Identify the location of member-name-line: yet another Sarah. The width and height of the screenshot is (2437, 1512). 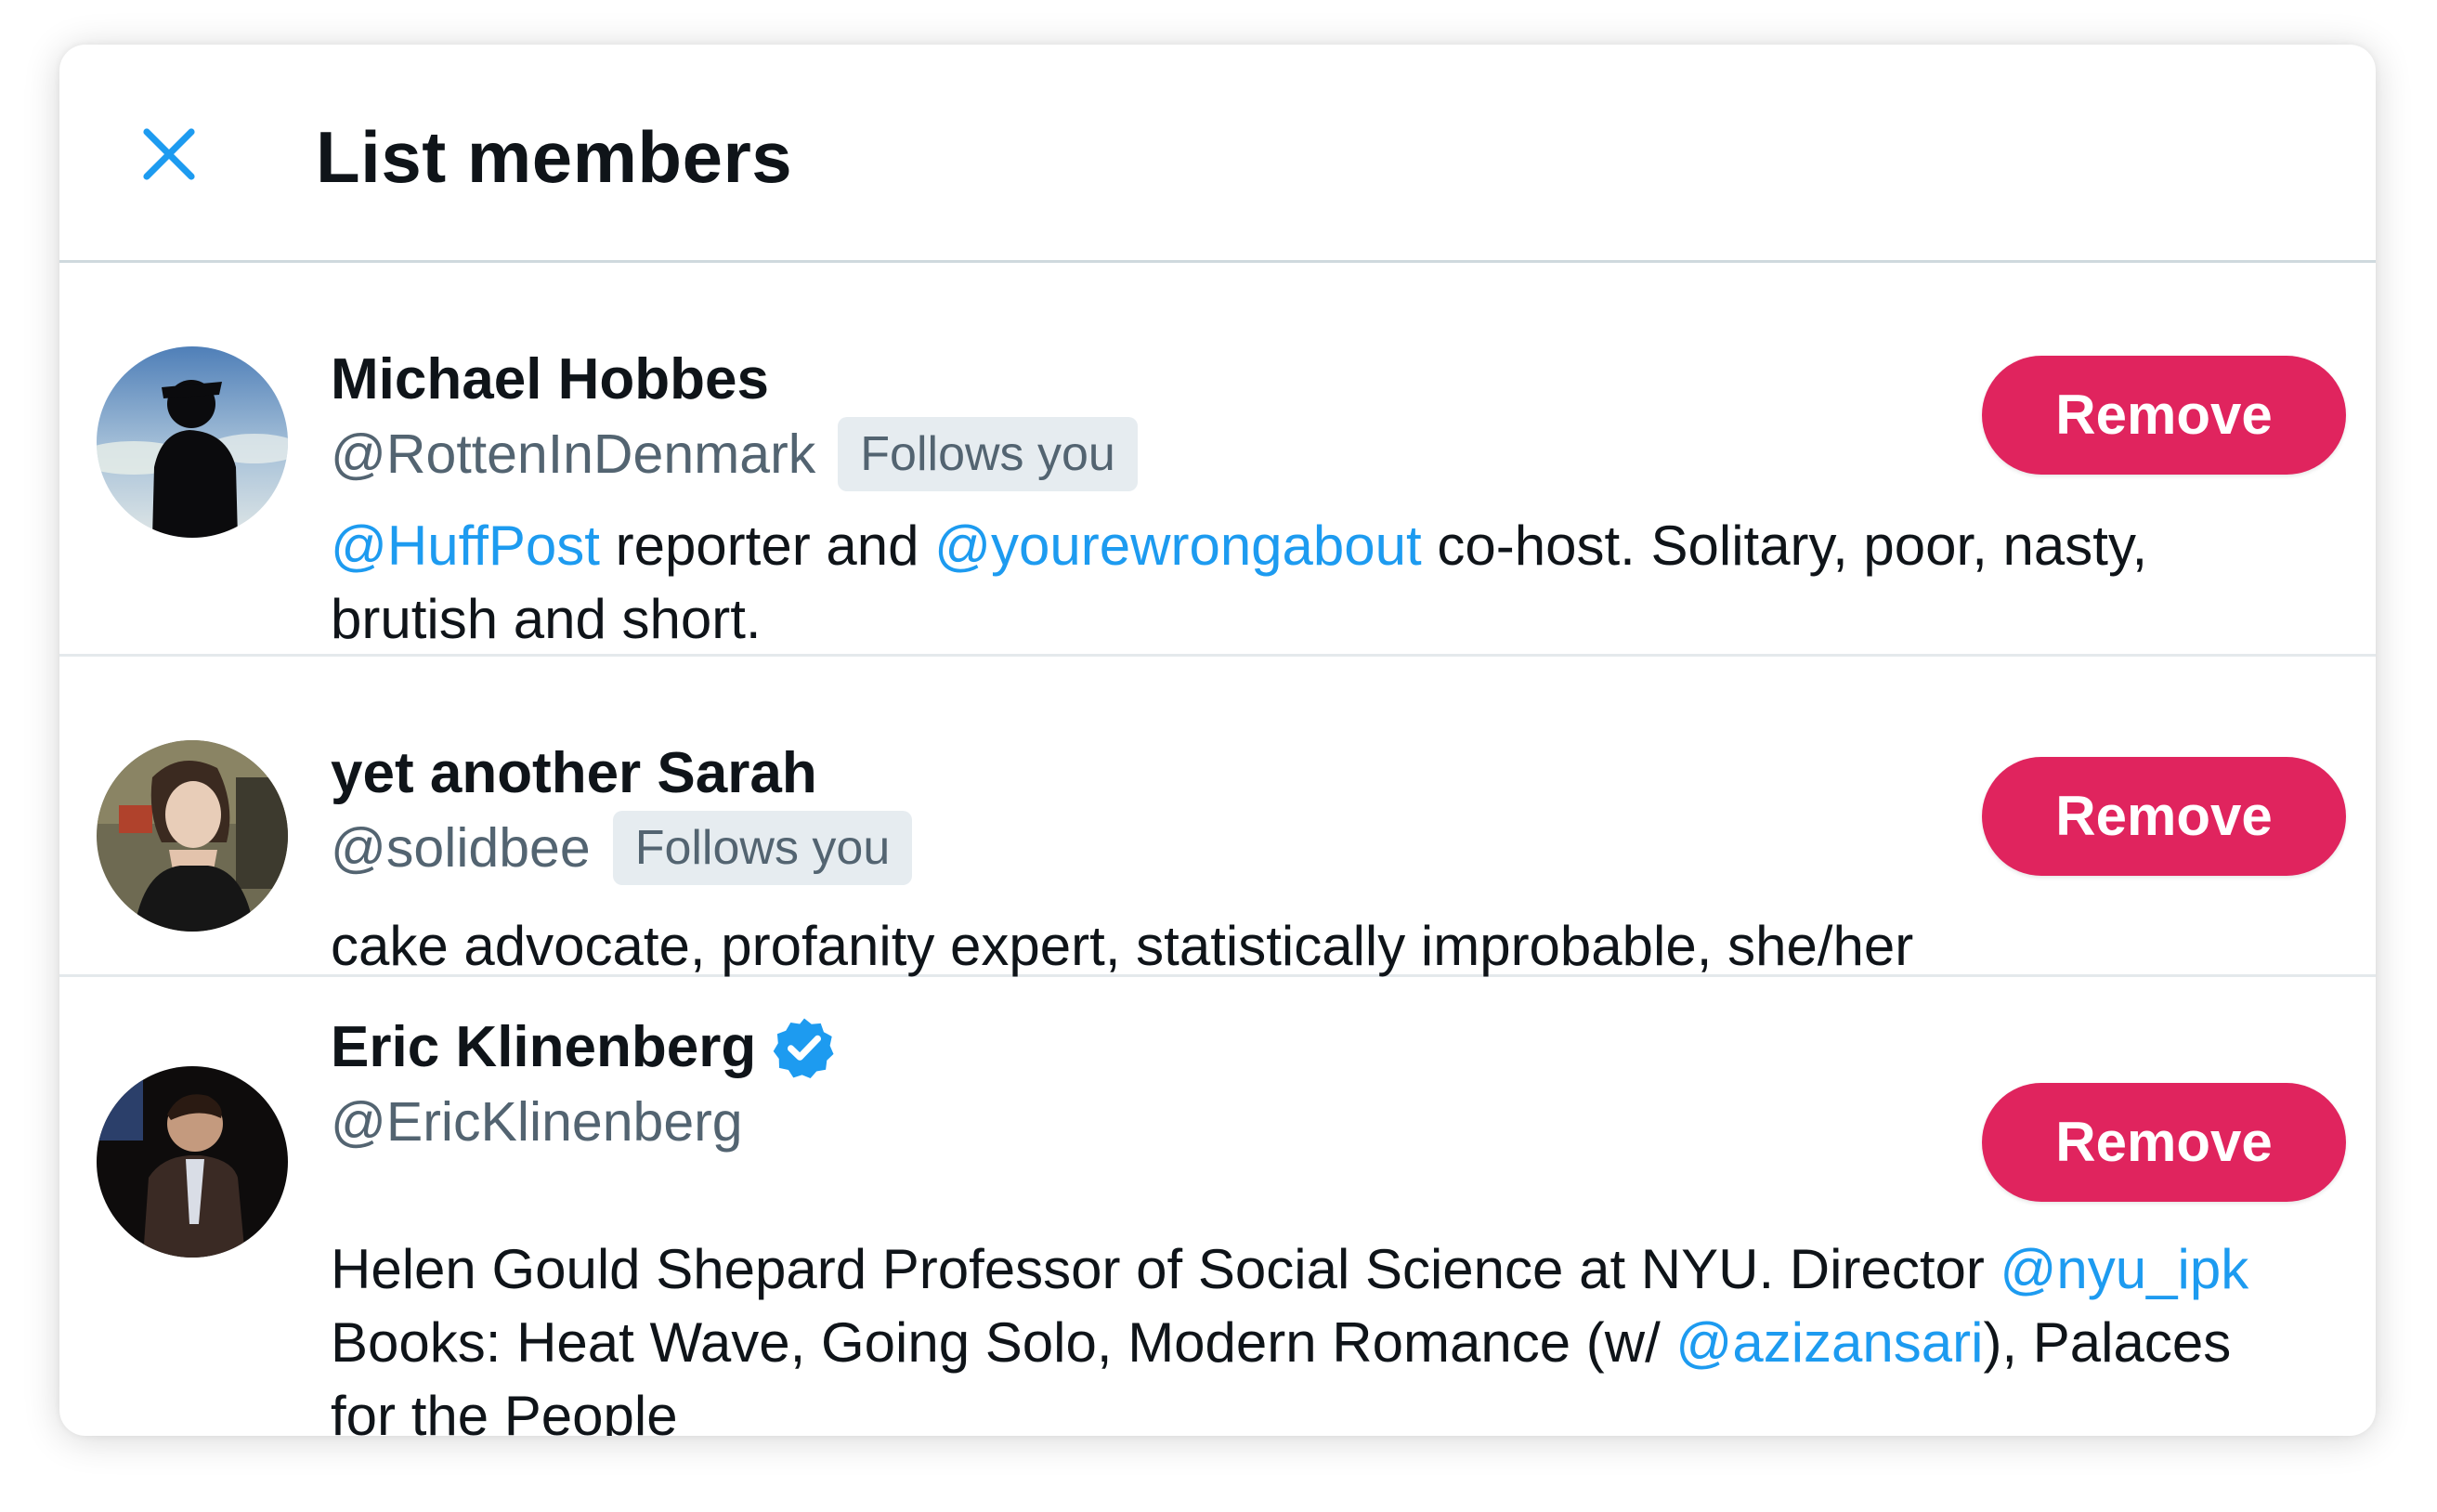
(574, 773).